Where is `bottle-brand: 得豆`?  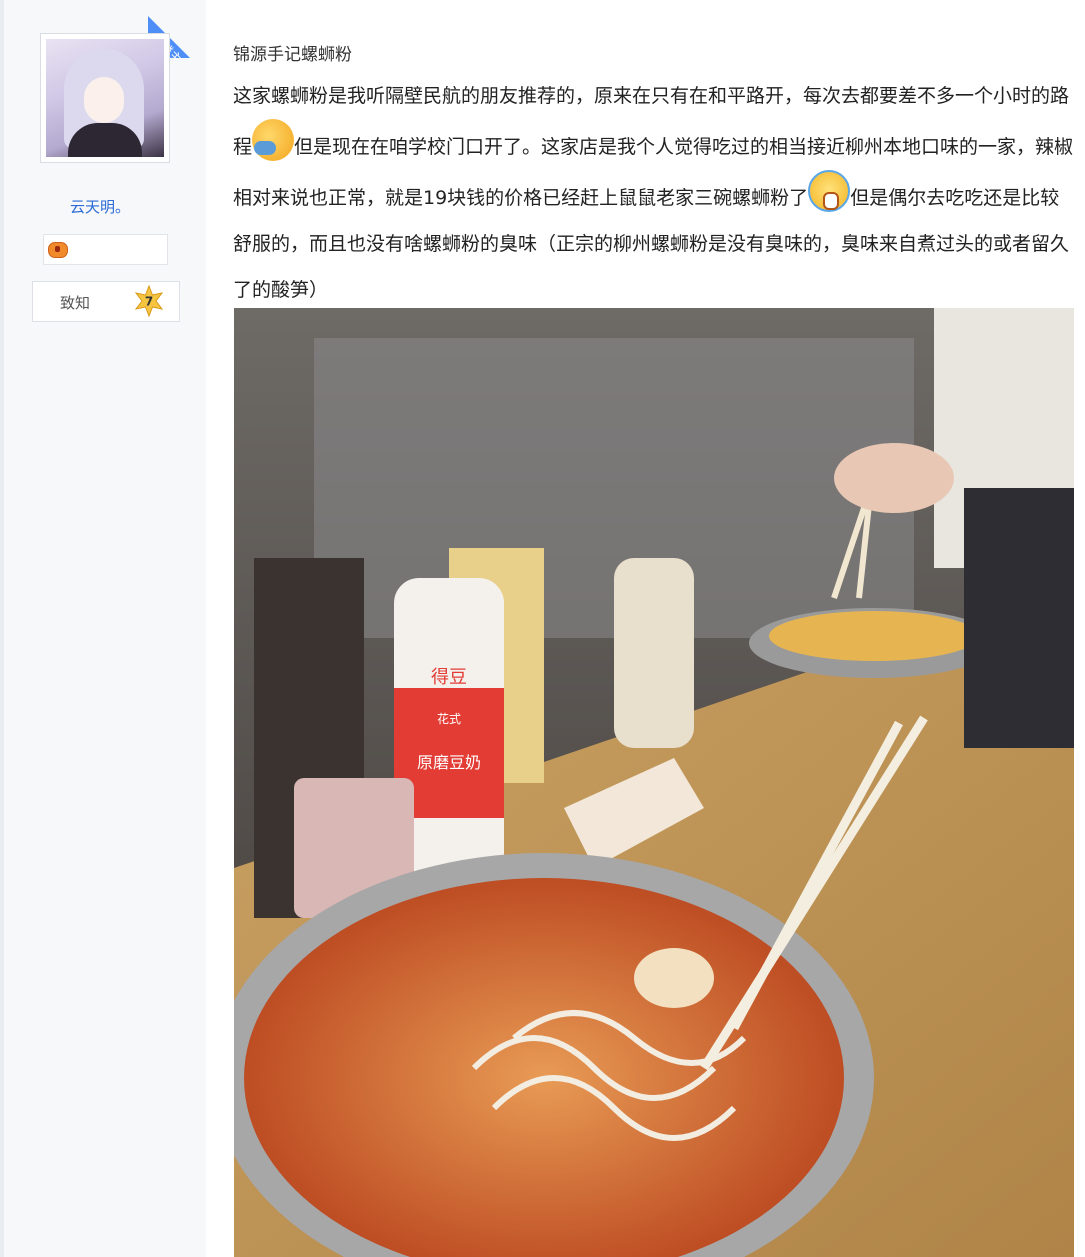
bottle-brand: 得豆 is located at coordinates (449, 677).